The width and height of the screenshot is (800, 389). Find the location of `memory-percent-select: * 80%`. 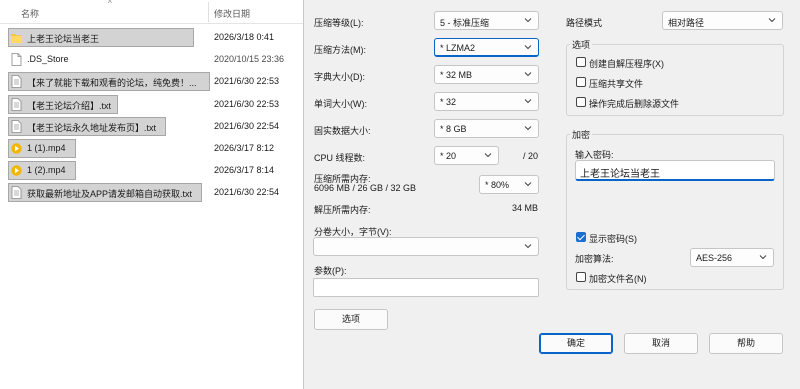

memory-percent-select: * 80% is located at coordinates (509, 184).